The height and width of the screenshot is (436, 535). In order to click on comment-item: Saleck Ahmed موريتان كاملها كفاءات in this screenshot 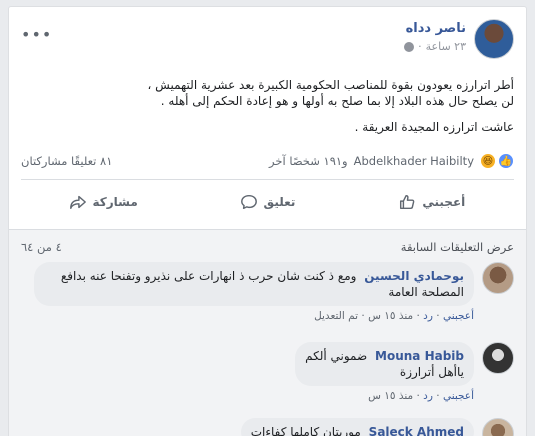, I will do `click(377, 427)`.